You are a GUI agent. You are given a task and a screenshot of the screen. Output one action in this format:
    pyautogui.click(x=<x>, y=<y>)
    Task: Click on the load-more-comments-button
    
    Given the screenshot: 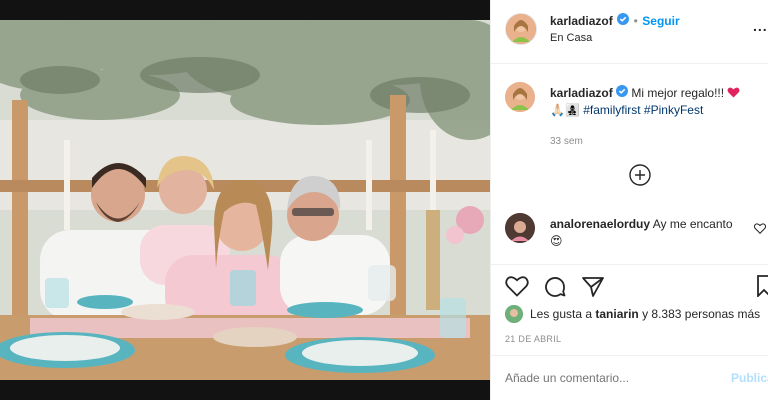 What is the action you would take?
    pyautogui.click(x=640, y=177)
    